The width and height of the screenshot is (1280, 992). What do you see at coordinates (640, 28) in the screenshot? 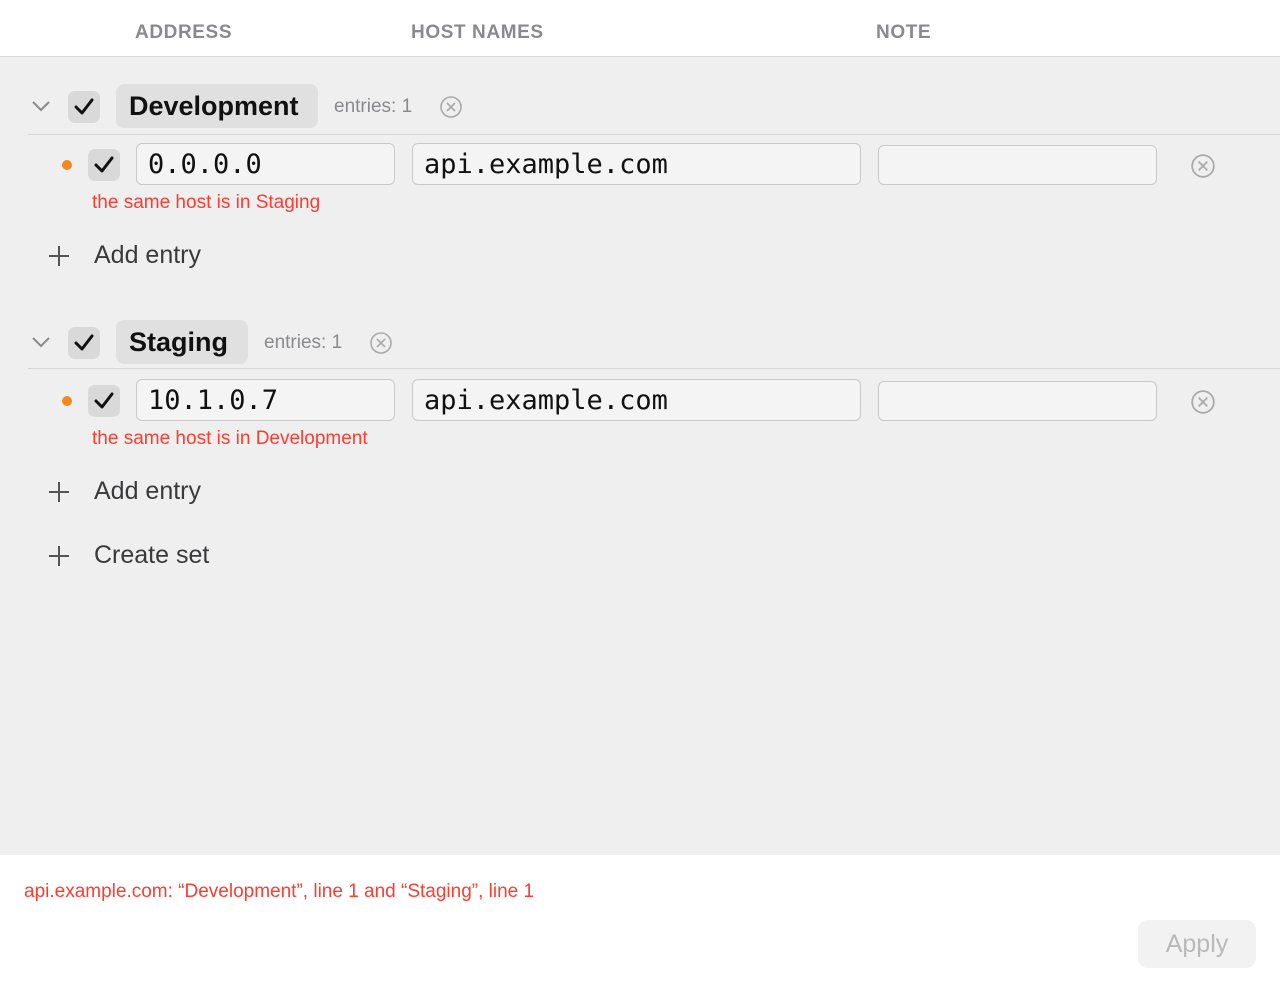
I see `column-header: ADDRESS HOST NAMES NOTE` at bounding box center [640, 28].